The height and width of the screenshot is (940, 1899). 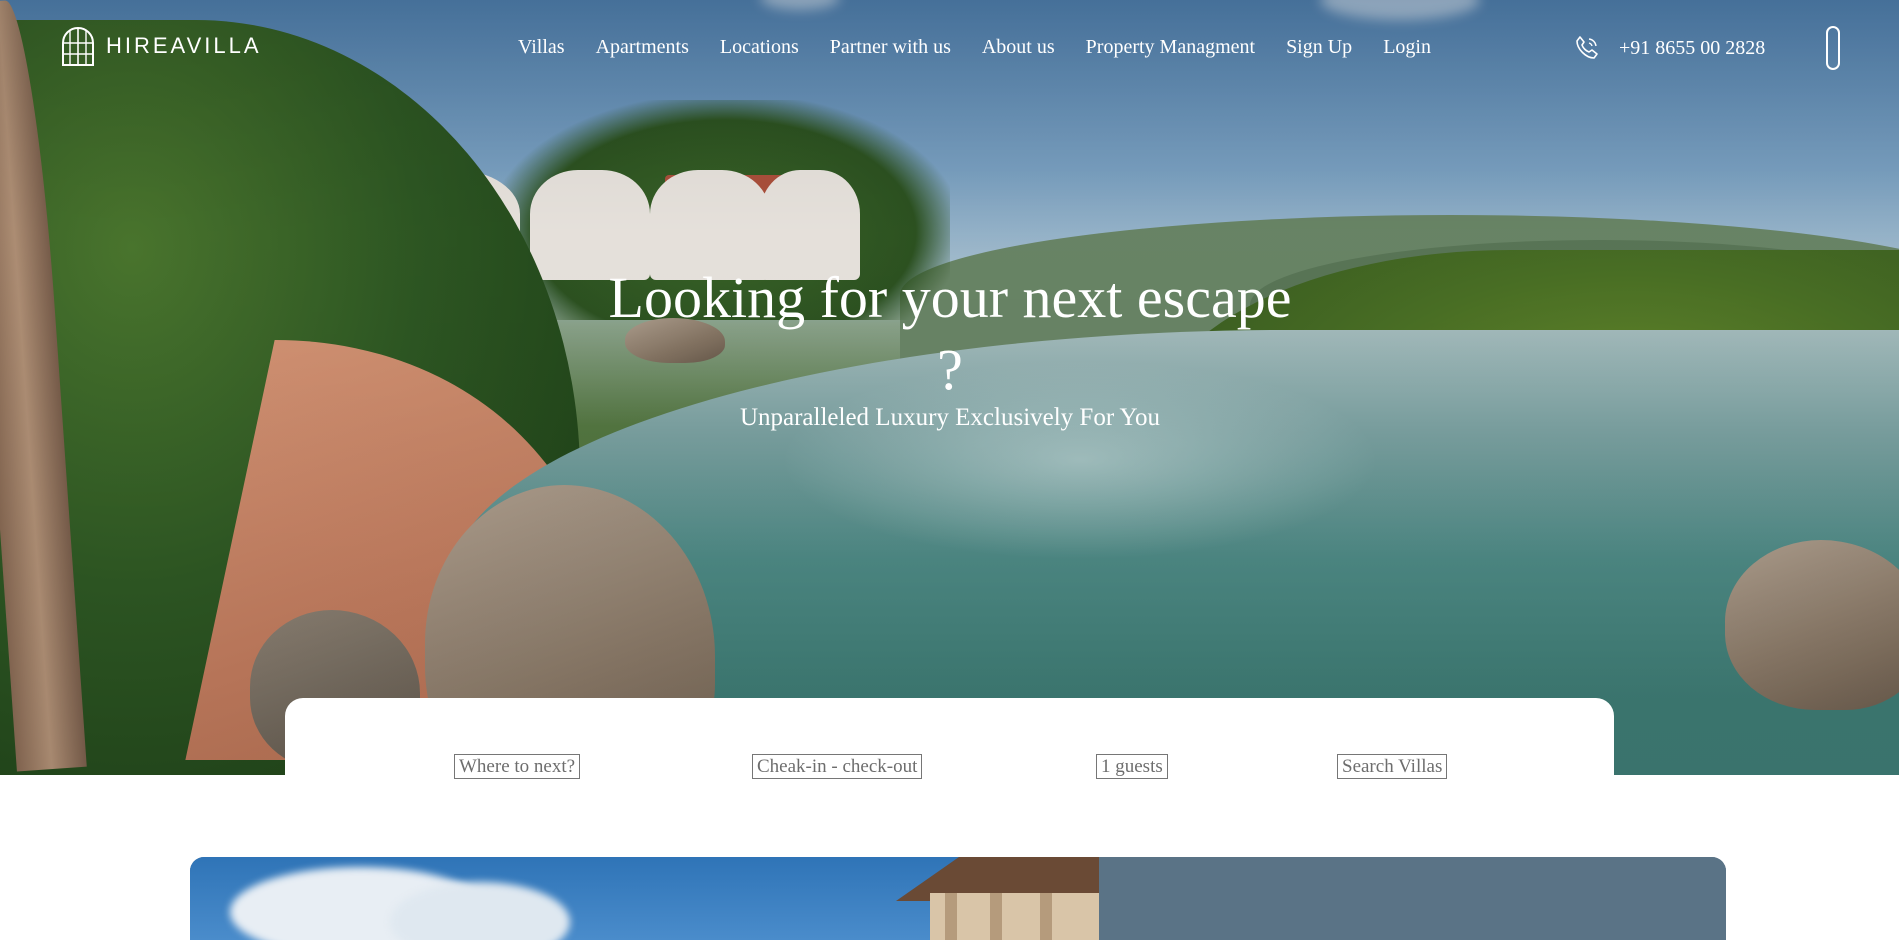 I want to click on nav-link-sign-up: Sign Up, so click(x=1319, y=47).